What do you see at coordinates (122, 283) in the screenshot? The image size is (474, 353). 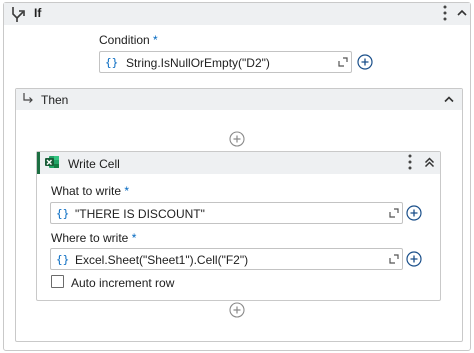 I see `auto-increment-row-label: Auto increment row` at bounding box center [122, 283].